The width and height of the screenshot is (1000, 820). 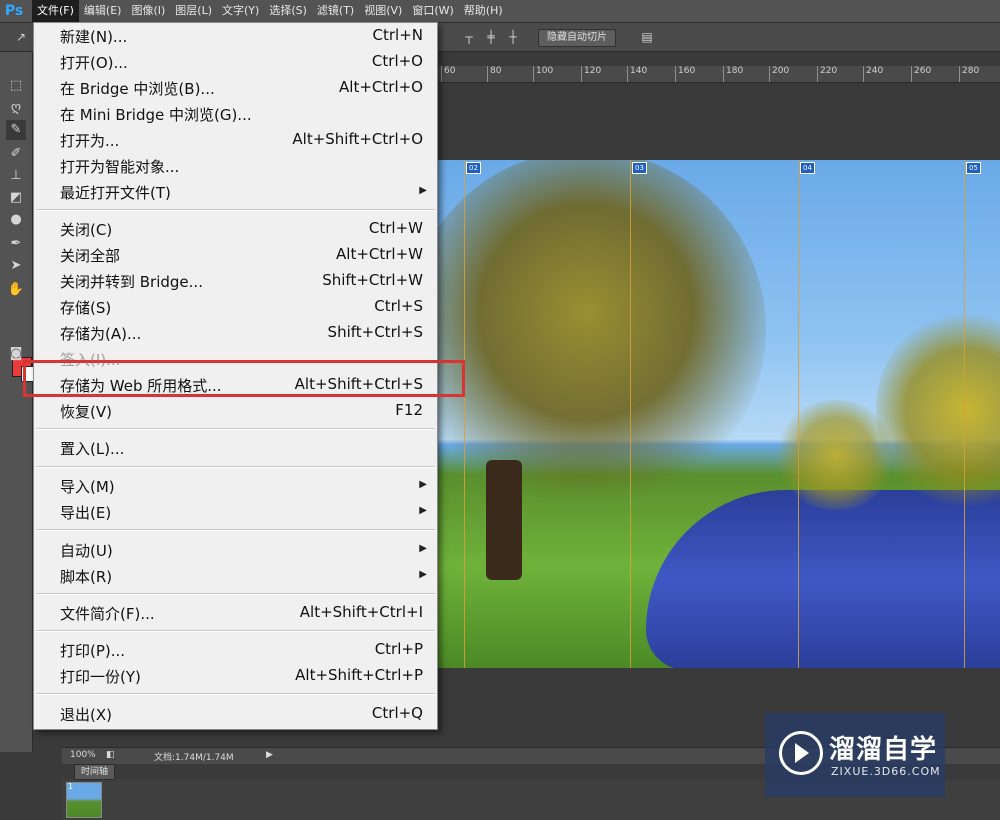 I want to click on slice-select-icon: ↗, so click(x=21, y=37).